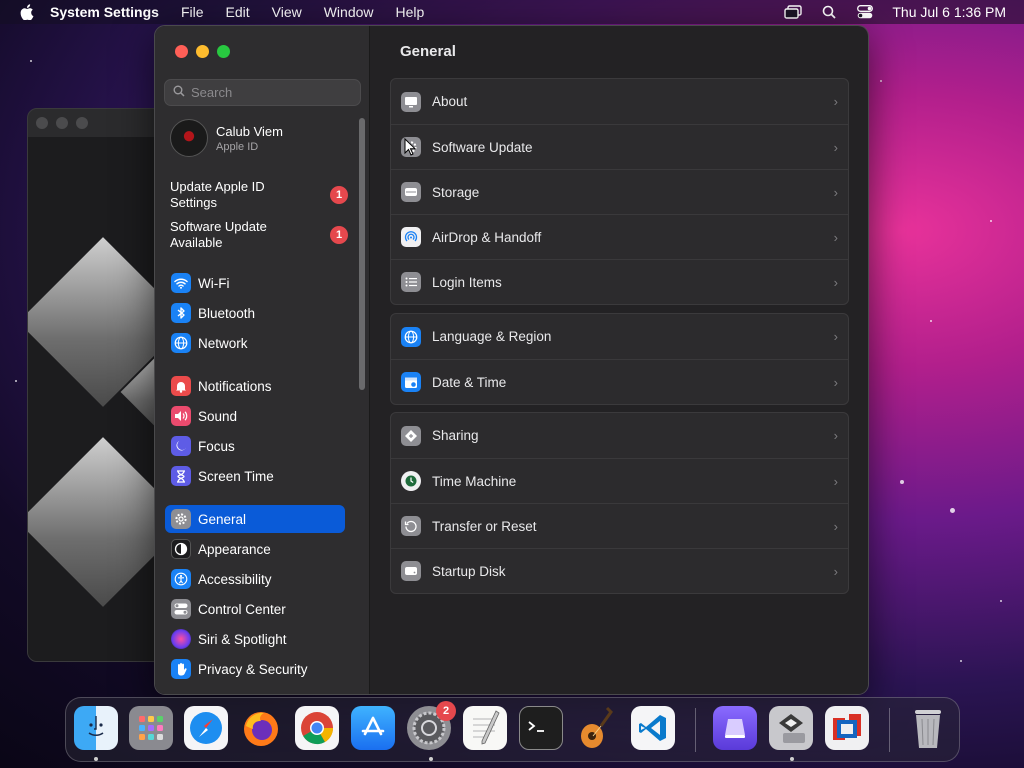 The image size is (1024, 768). What do you see at coordinates (469, 382) in the screenshot?
I see `row-label: Date & Time` at bounding box center [469, 382].